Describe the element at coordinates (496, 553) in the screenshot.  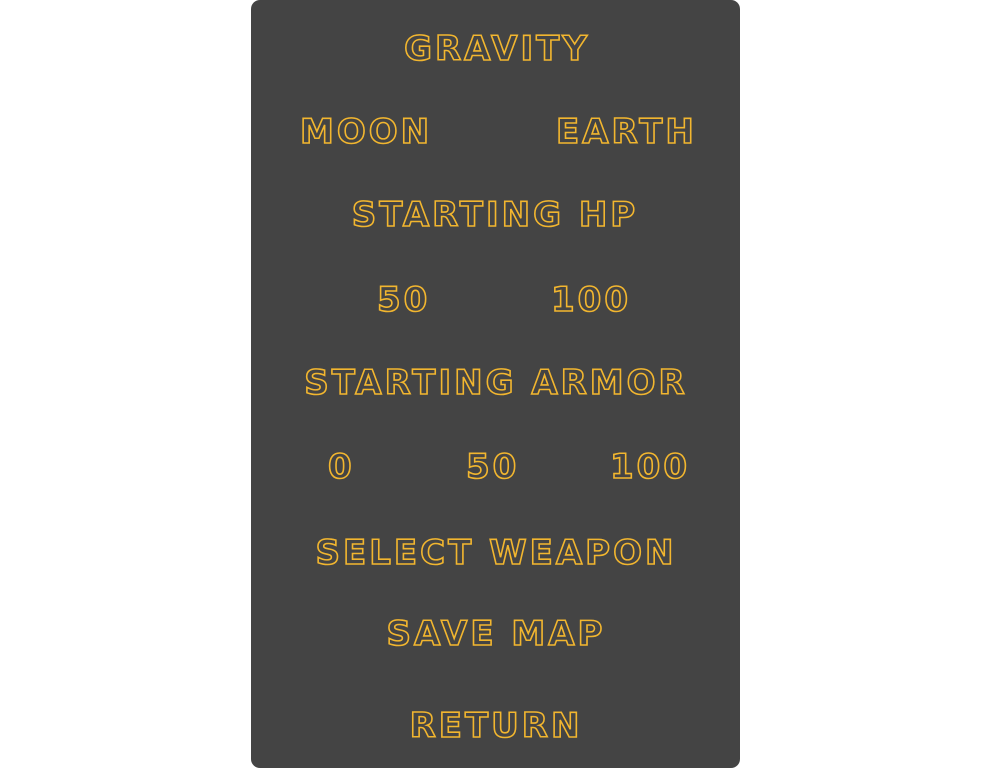
I see `select-weapon-button: SELECT WEAPON` at that location.